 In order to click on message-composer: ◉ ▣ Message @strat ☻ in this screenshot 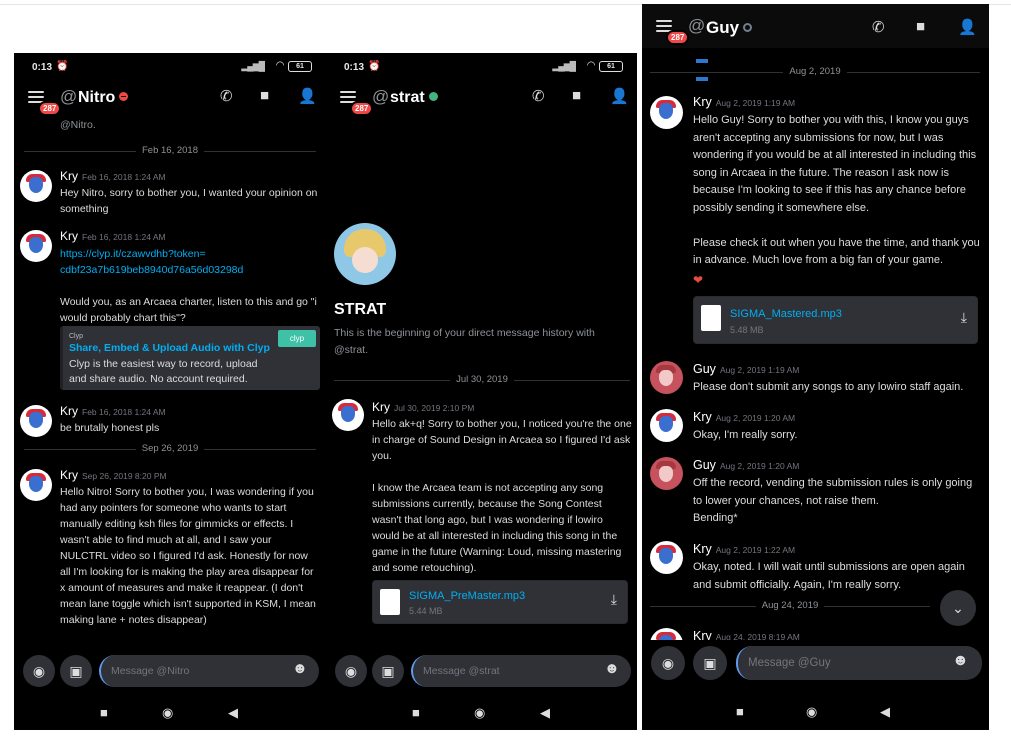, I will do `click(481, 672)`.